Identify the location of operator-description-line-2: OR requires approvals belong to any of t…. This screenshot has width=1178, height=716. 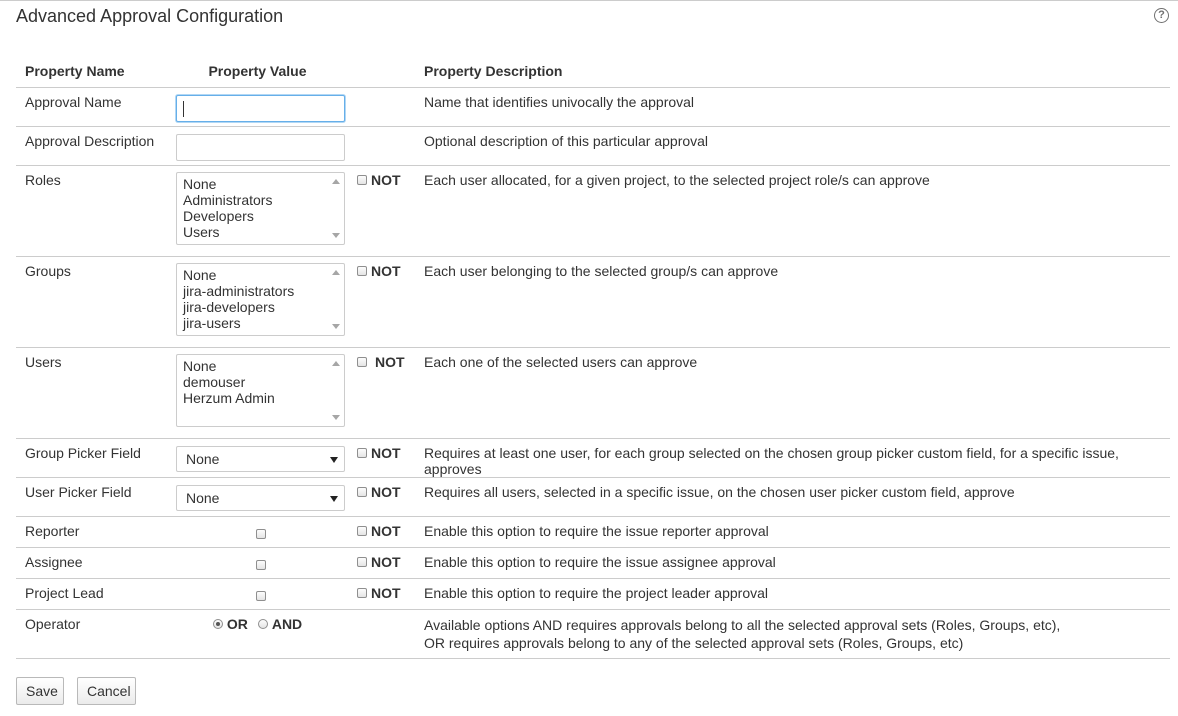
(694, 642).